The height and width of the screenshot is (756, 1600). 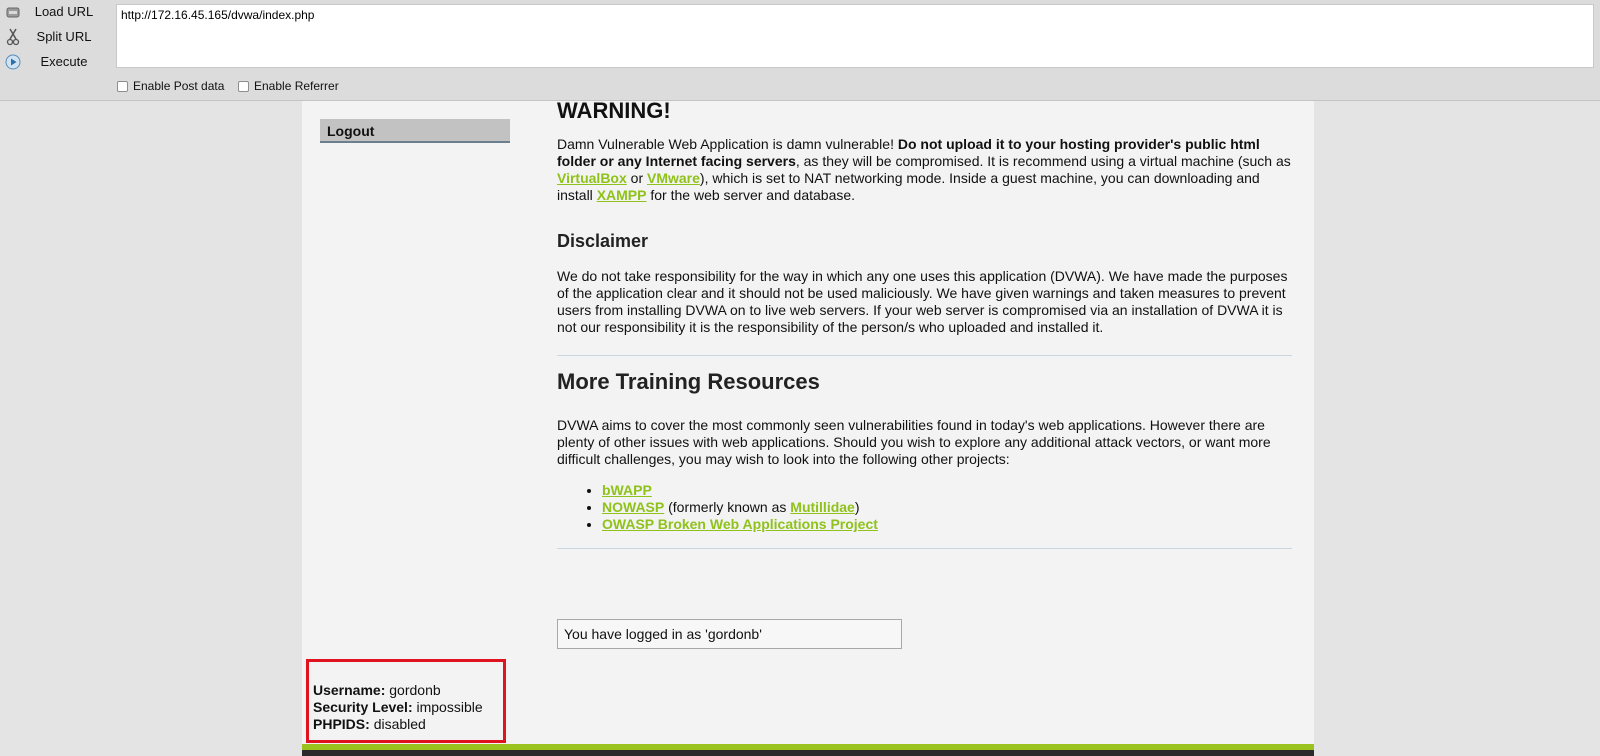 I want to click on phpids-value: disabled, so click(x=399, y=724).